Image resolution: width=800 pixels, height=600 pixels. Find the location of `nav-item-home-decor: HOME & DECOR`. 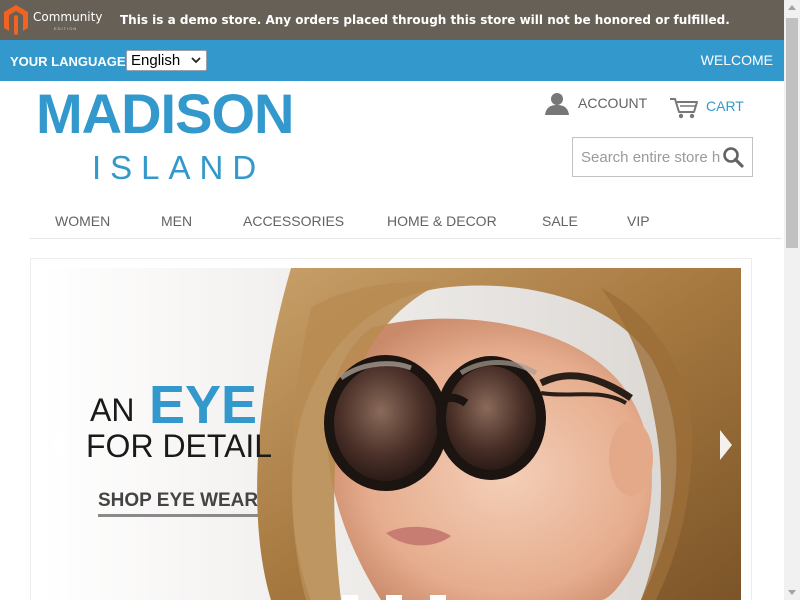

nav-item-home-decor: HOME & DECOR is located at coordinates (442, 221).